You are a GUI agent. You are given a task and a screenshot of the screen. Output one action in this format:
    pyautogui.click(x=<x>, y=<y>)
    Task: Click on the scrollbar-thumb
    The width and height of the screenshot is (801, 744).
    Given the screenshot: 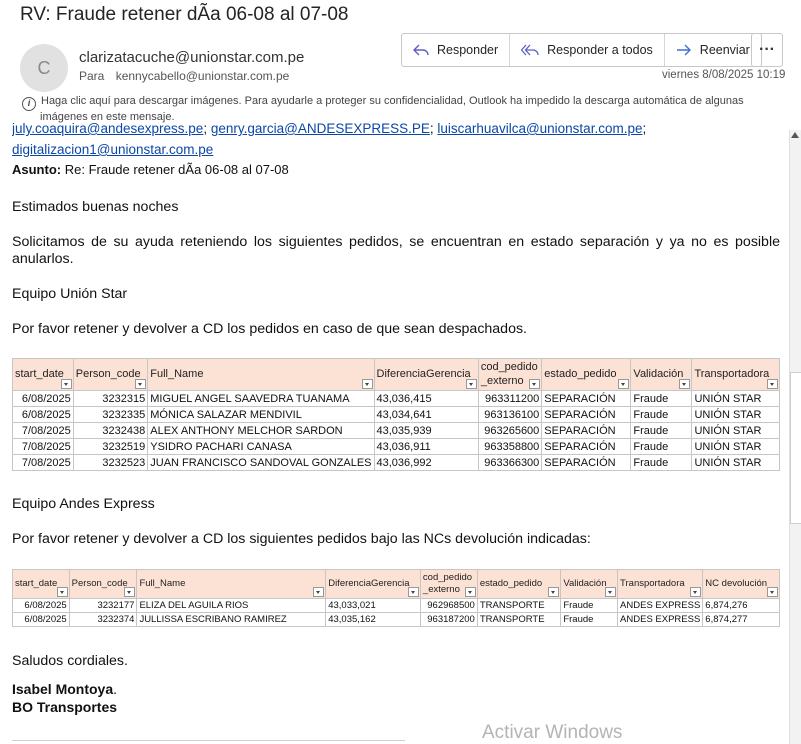 What is the action you would take?
    pyautogui.click(x=795, y=448)
    